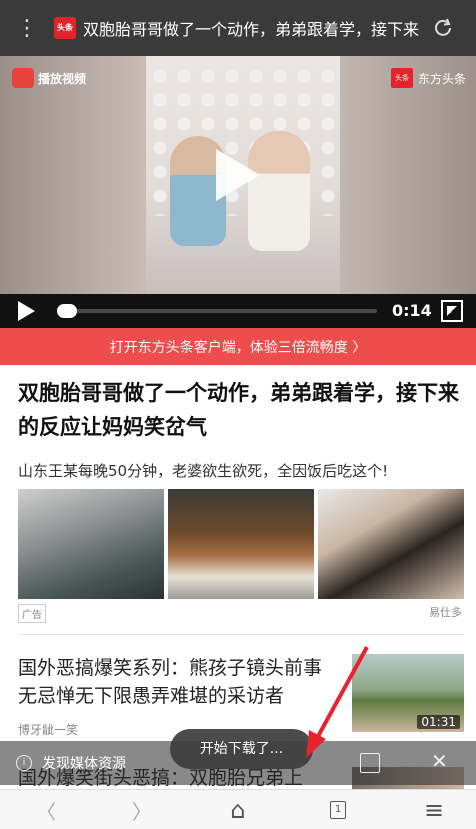  What do you see at coordinates (67, 311) in the screenshot?
I see `progress-thumb` at bounding box center [67, 311].